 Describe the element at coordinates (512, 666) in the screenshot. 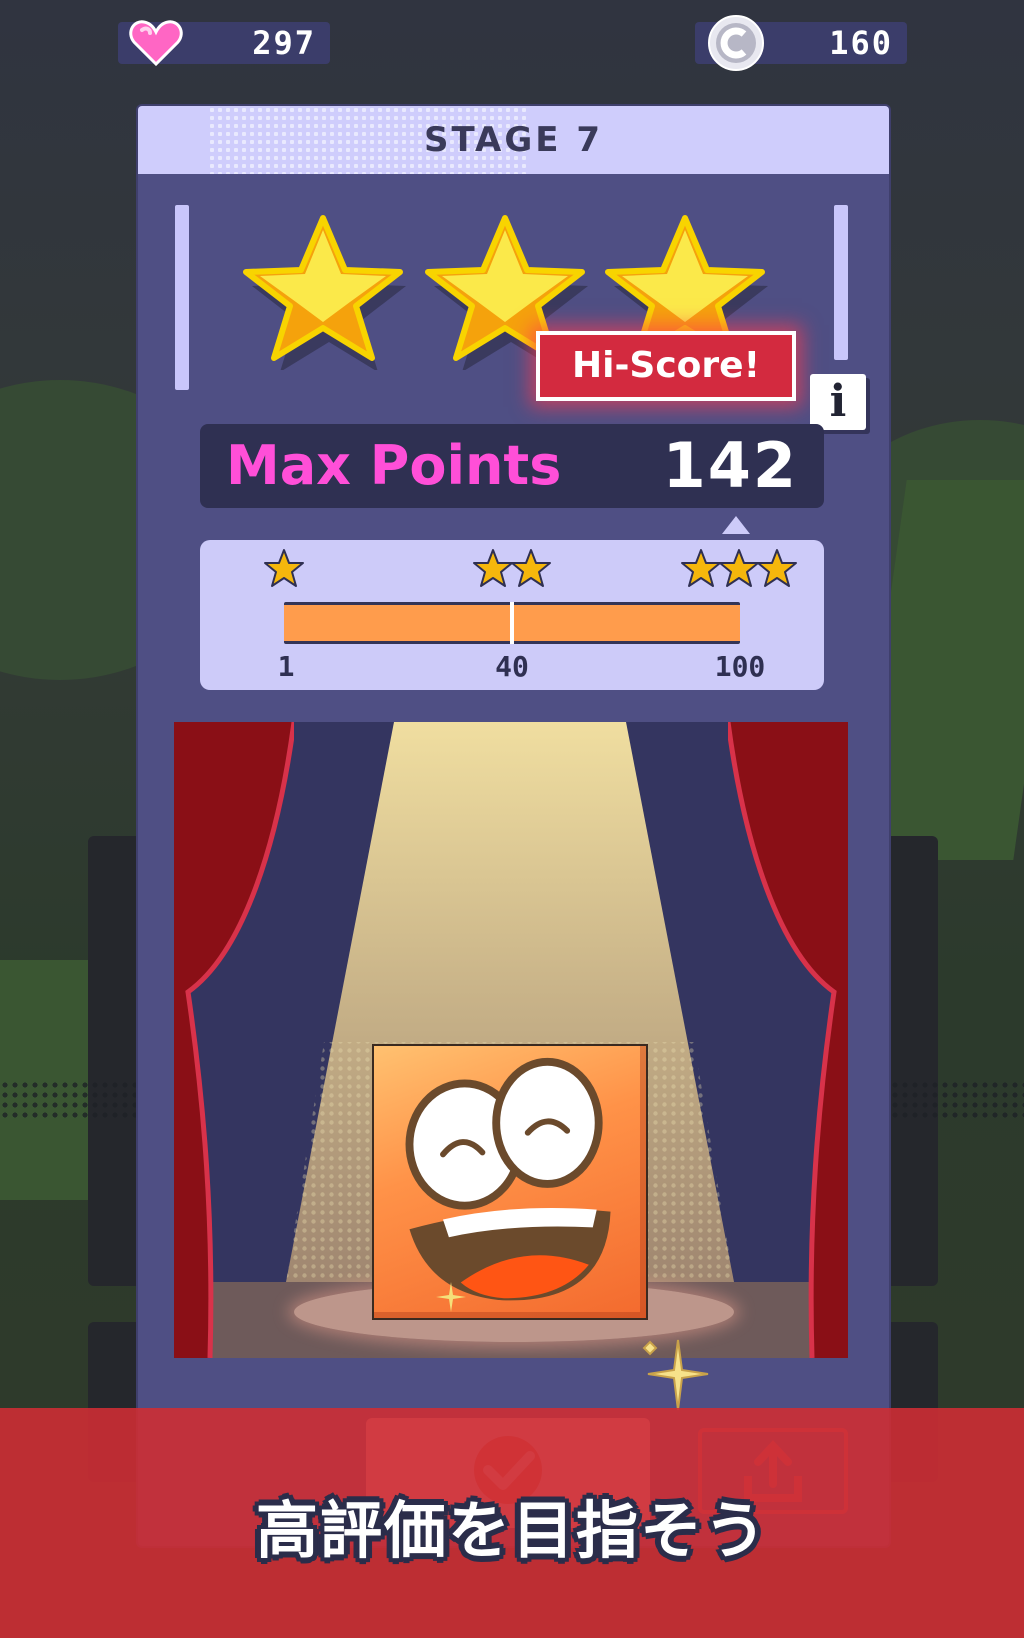

I see `threshold-2-label: 40` at that location.